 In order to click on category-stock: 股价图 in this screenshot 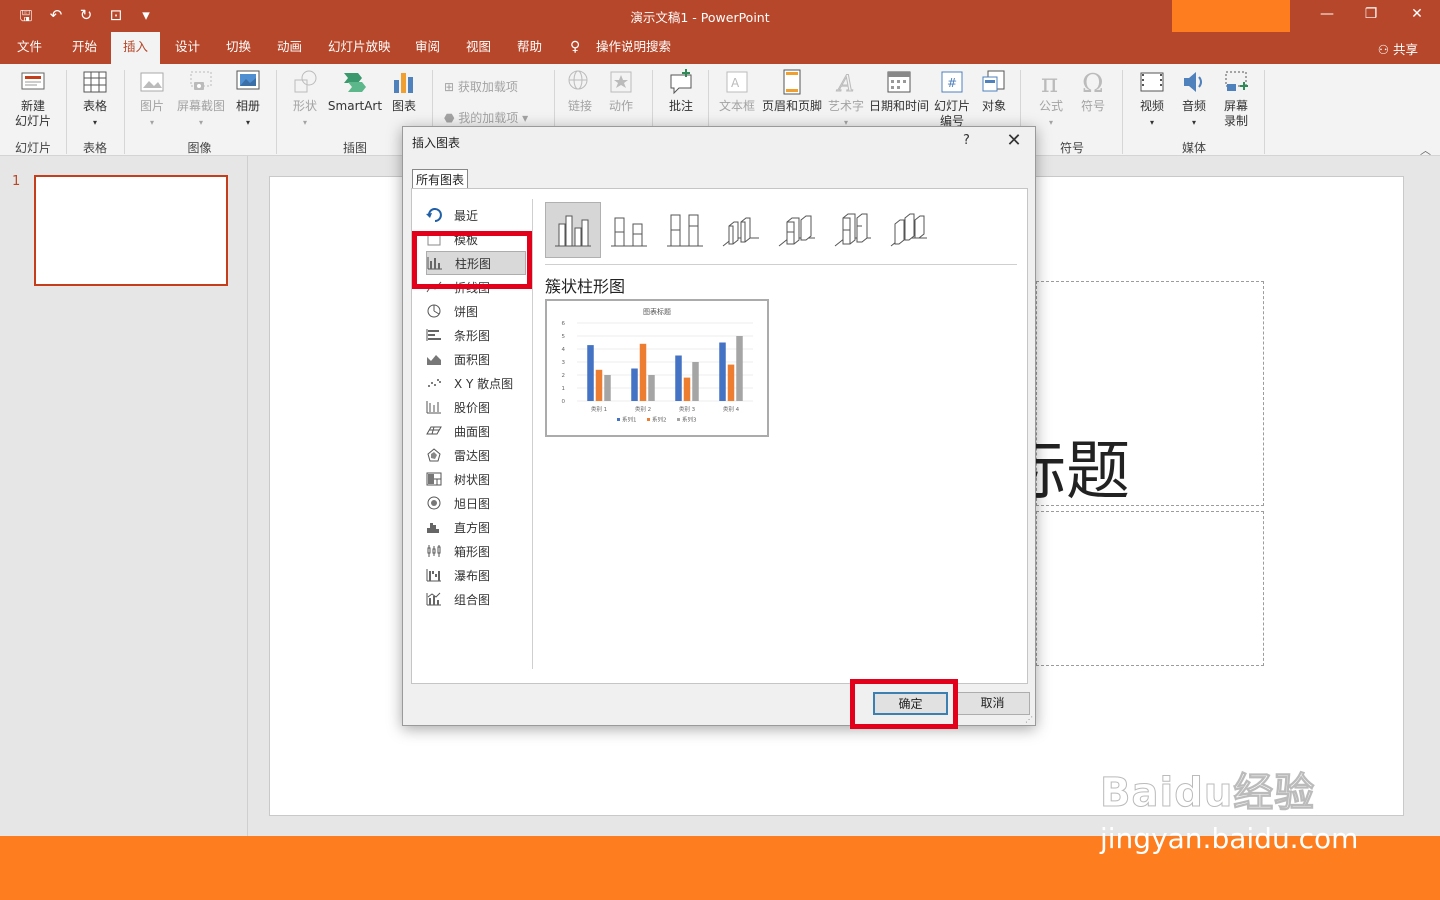, I will do `click(476, 407)`.